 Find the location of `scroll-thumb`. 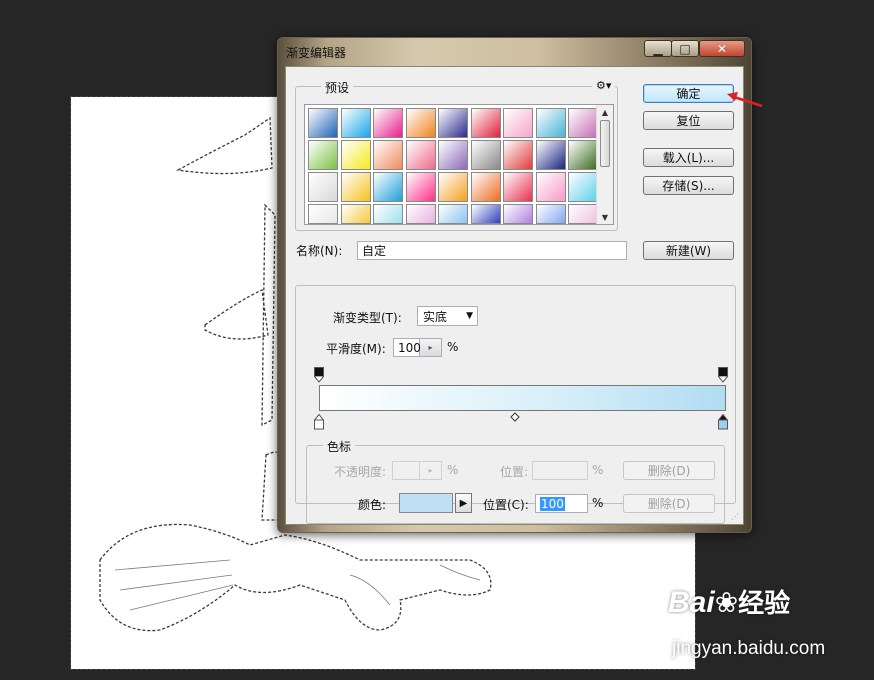

scroll-thumb is located at coordinates (605, 143).